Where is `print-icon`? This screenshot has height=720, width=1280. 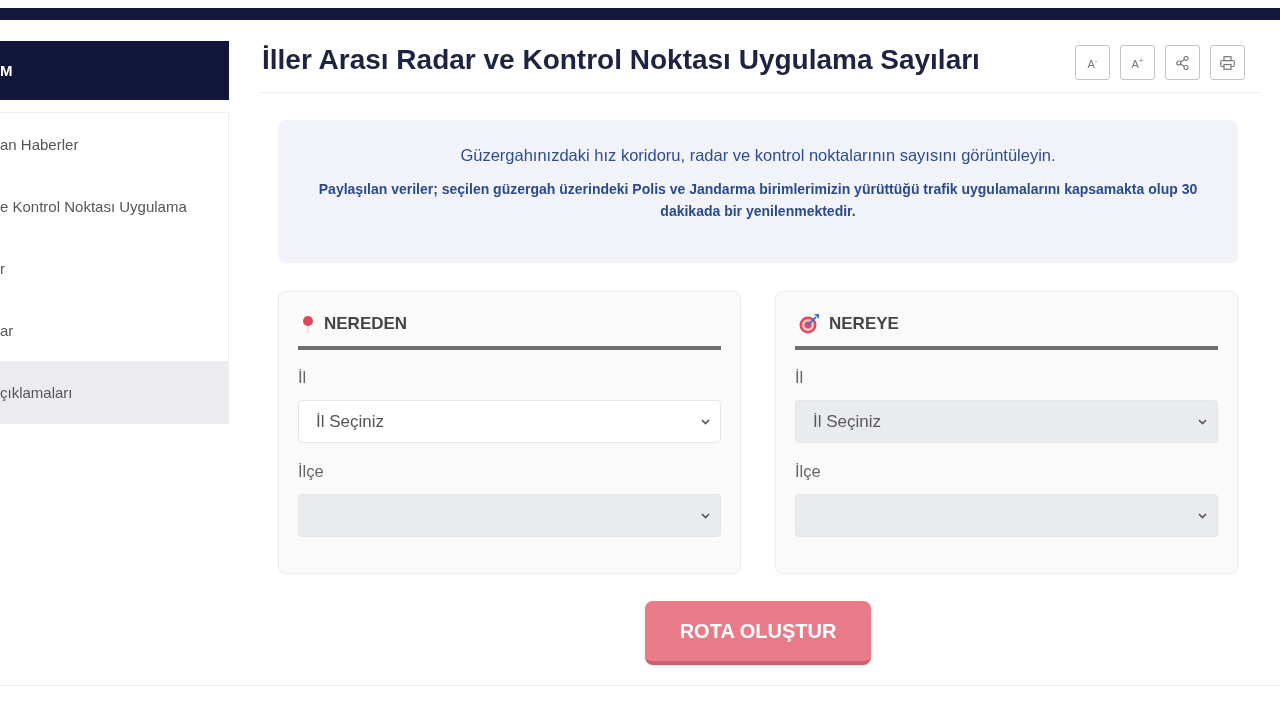
print-icon is located at coordinates (1227, 62).